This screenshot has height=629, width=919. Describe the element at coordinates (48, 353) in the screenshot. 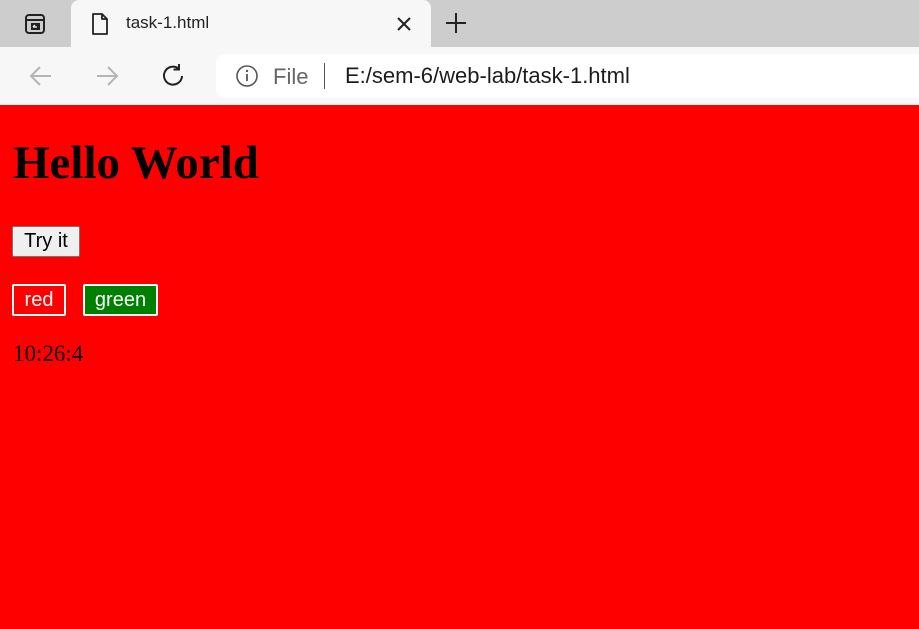

I see `clock-text: 10:26:4` at that location.